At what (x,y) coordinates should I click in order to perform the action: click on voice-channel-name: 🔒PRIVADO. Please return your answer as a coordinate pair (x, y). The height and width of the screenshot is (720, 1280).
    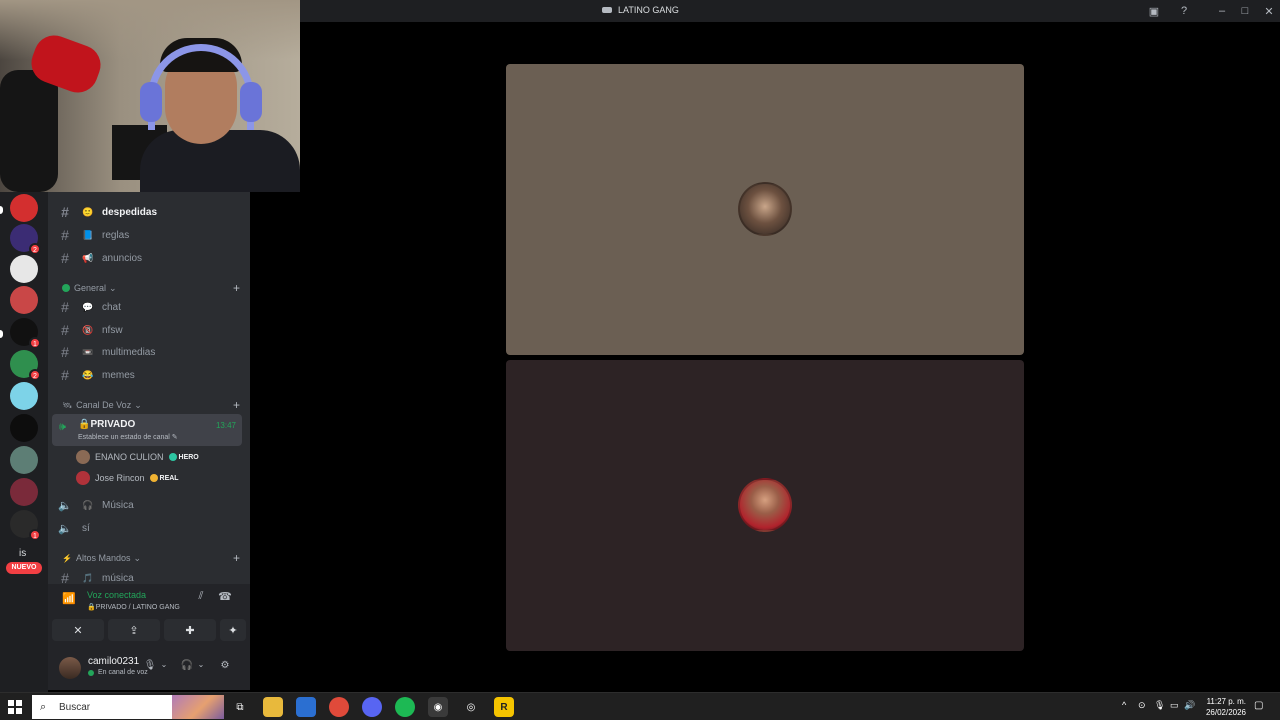
    Looking at the image, I should click on (107, 424).